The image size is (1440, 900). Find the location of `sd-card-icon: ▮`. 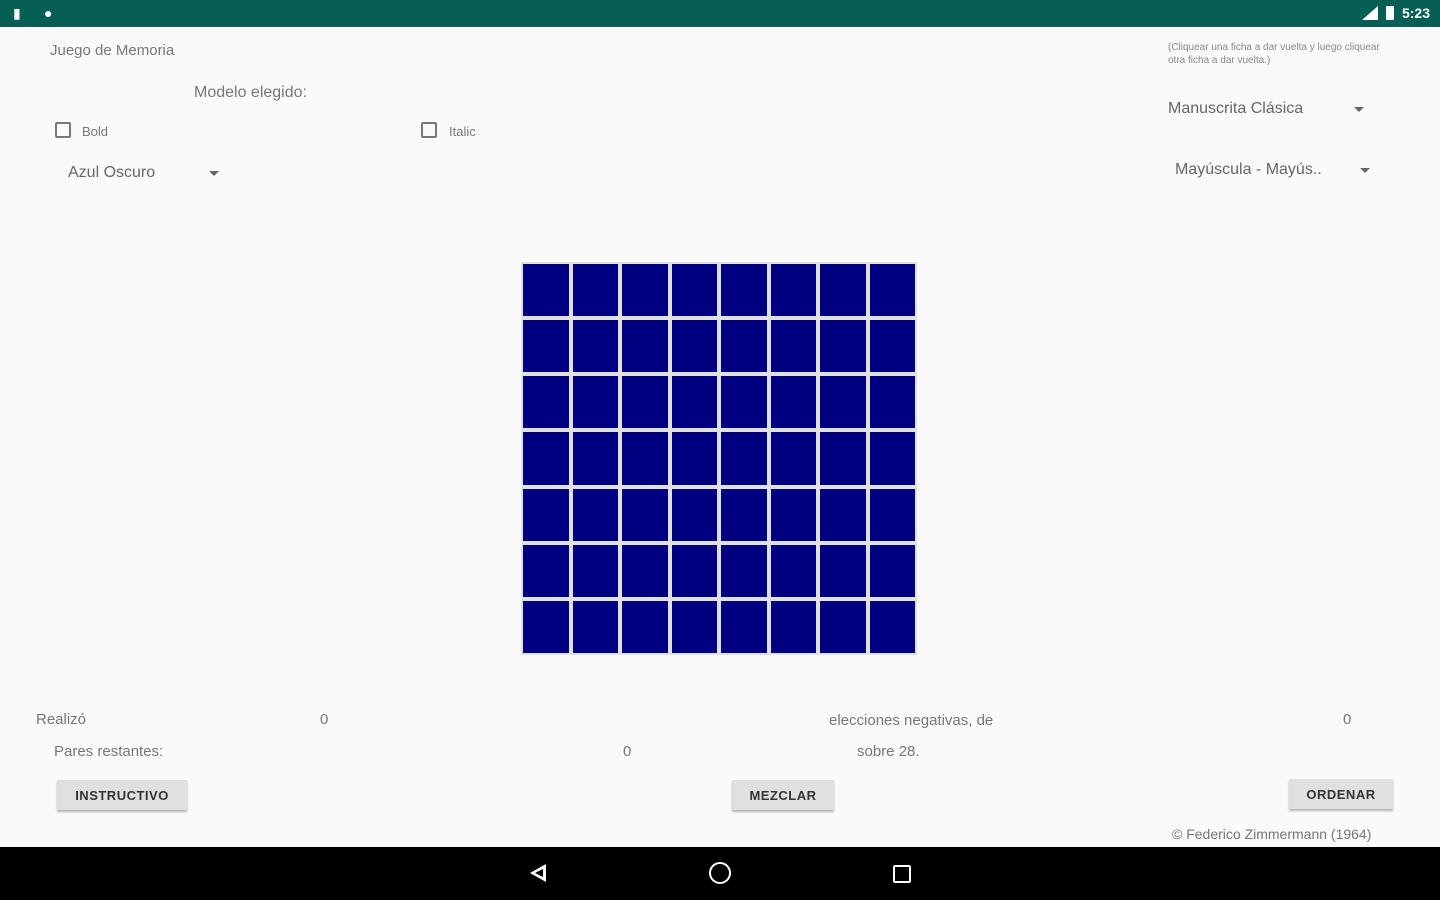

sd-card-icon: ▮ is located at coordinates (17, 13).